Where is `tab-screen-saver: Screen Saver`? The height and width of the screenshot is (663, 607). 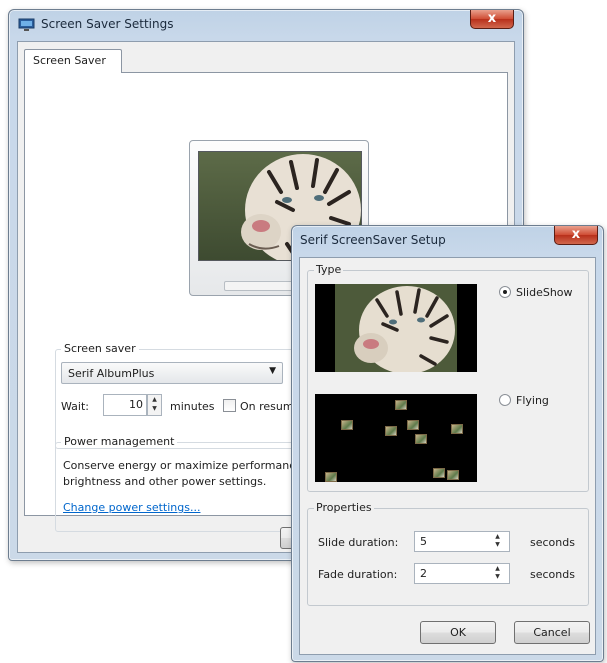
tab-screen-saver: Screen Saver is located at coordinates (73, 61).